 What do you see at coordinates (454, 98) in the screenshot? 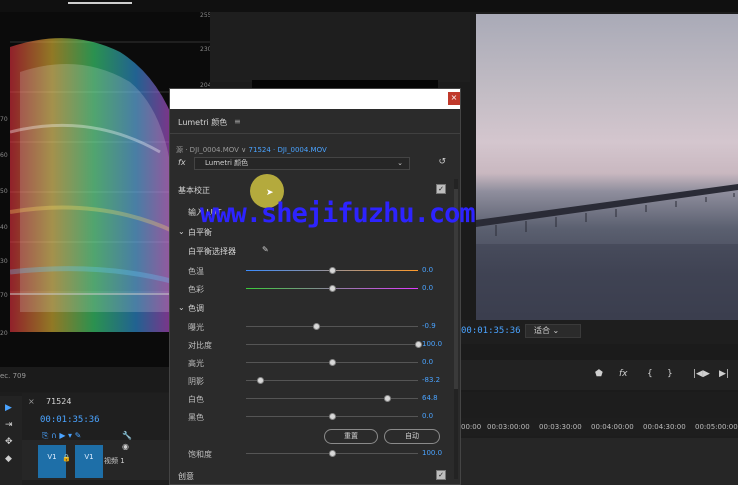
I see `close-icon: ×` at bounding box center [454, 98].